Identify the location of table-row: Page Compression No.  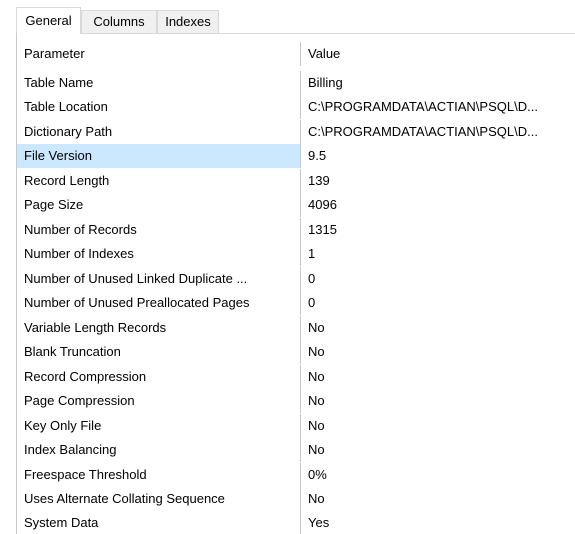
(296, 401).